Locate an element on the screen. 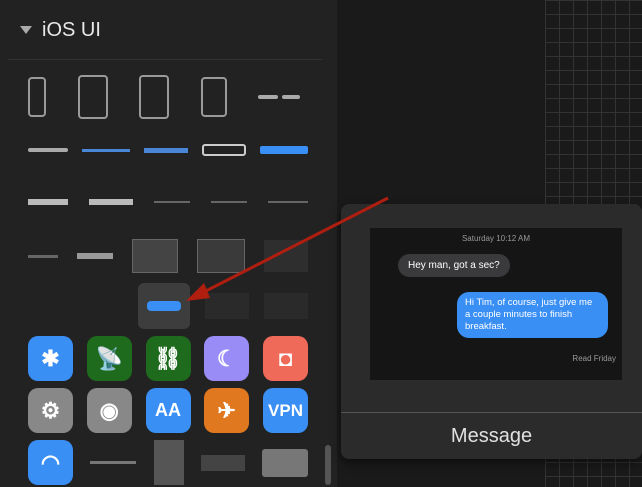 This screenshot has height=487, width=642. thumbnail-row-bottom: ◠ is located at coordinates (168, 462).